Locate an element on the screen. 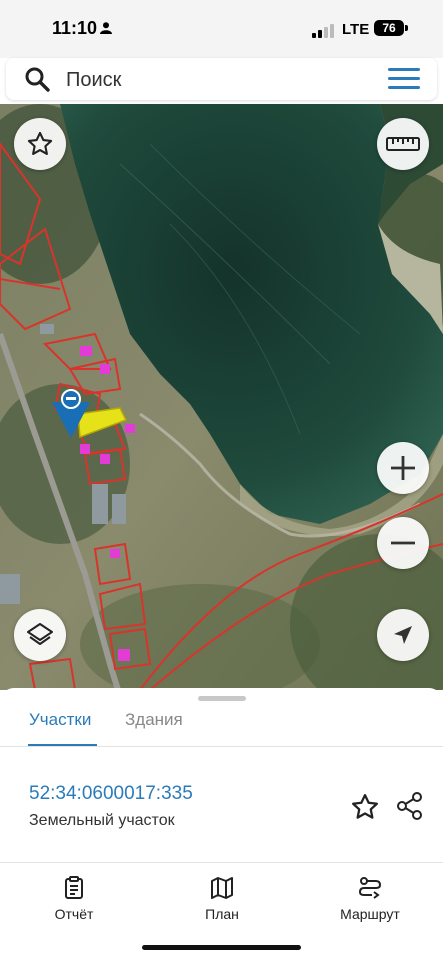 The width and height of the screenshot is (443, 960). parcel-cadastral-number: 52:34:0600017:335 is located at coordinates (111, 794).